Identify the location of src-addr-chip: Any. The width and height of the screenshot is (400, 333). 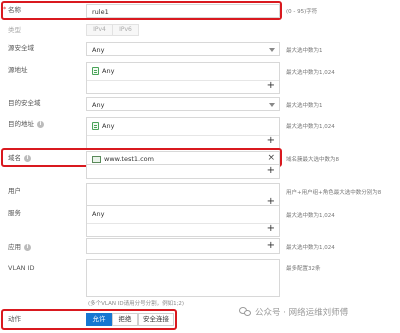
(103, 71).